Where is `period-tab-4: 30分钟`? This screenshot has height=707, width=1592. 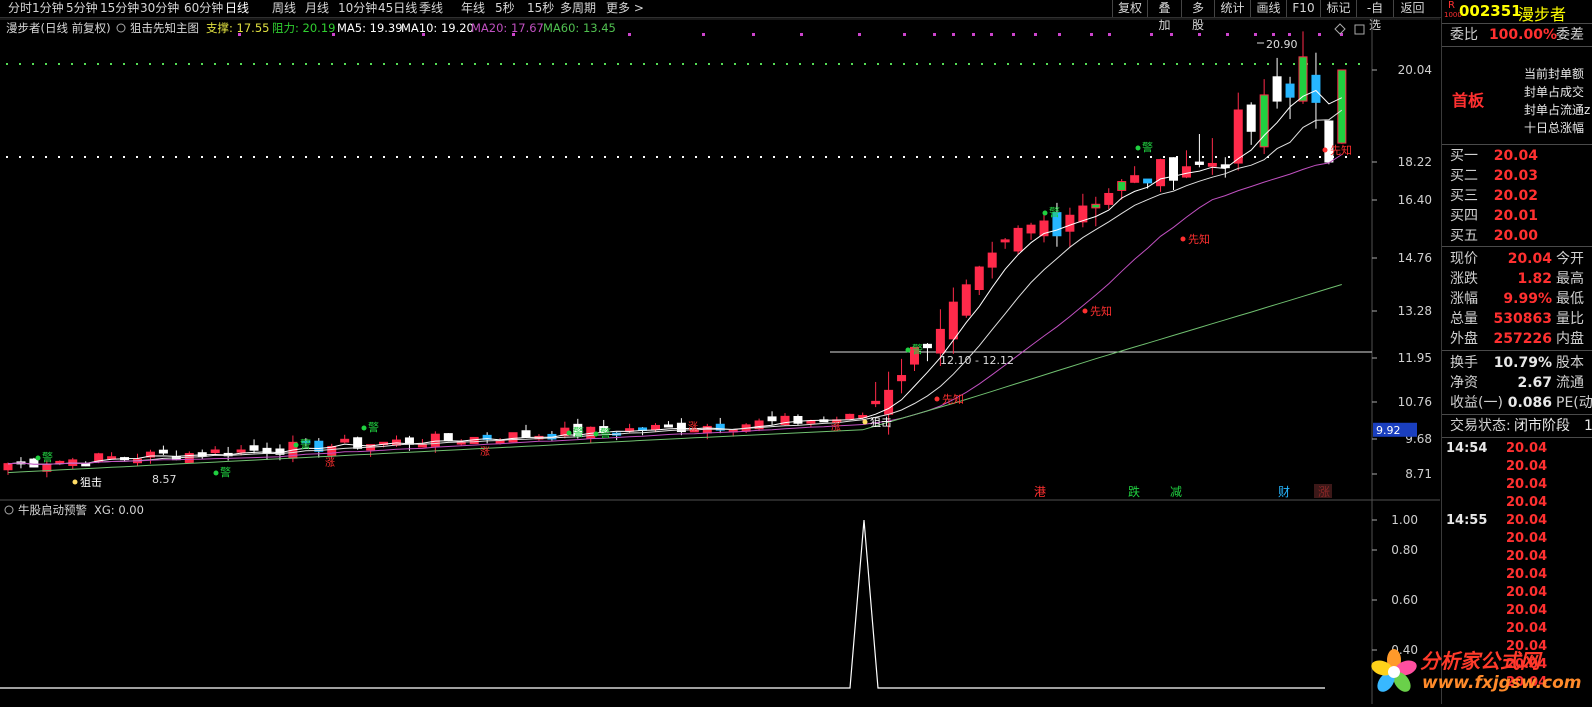 period-tab-4: 30分钟 is located at coordinates (159, 8).